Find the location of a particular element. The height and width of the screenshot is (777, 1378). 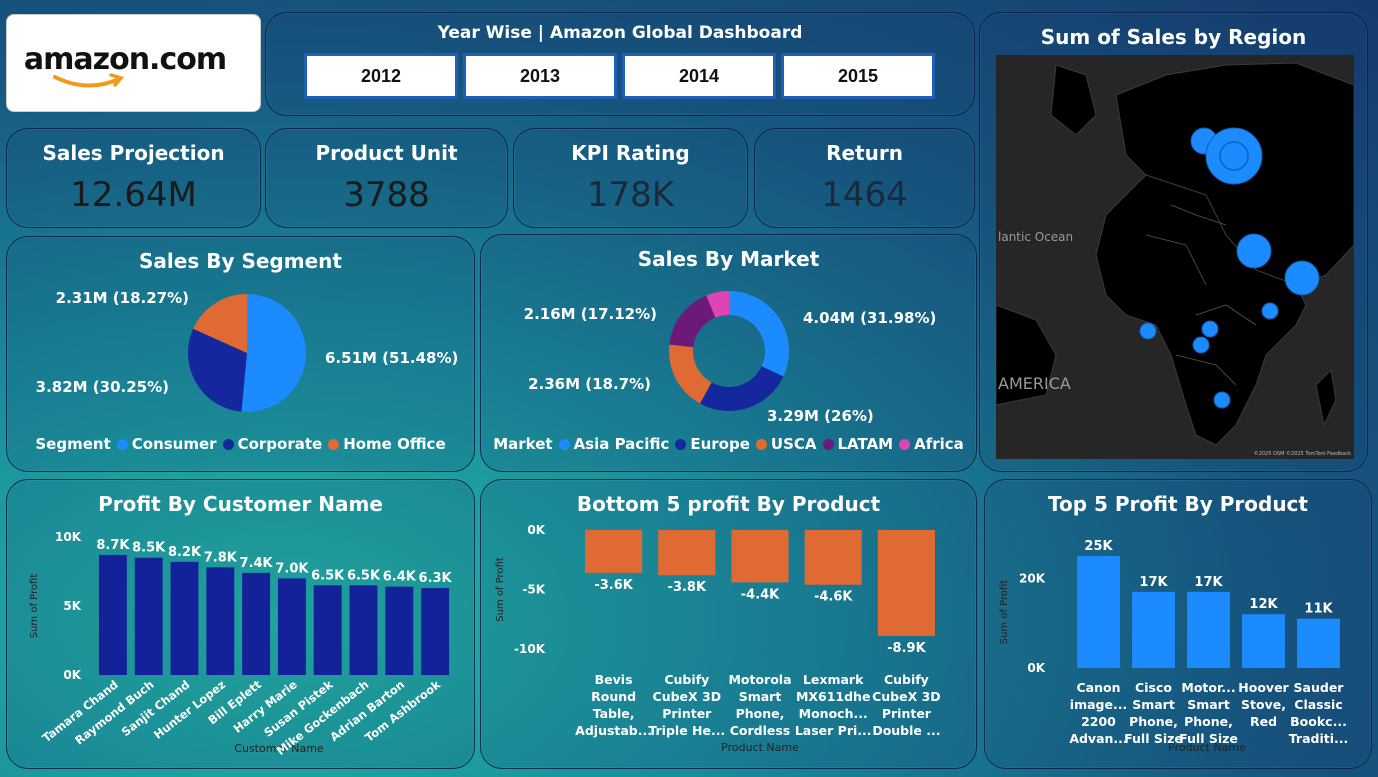

legend-item: USCA is located at coordinates (783, 444).